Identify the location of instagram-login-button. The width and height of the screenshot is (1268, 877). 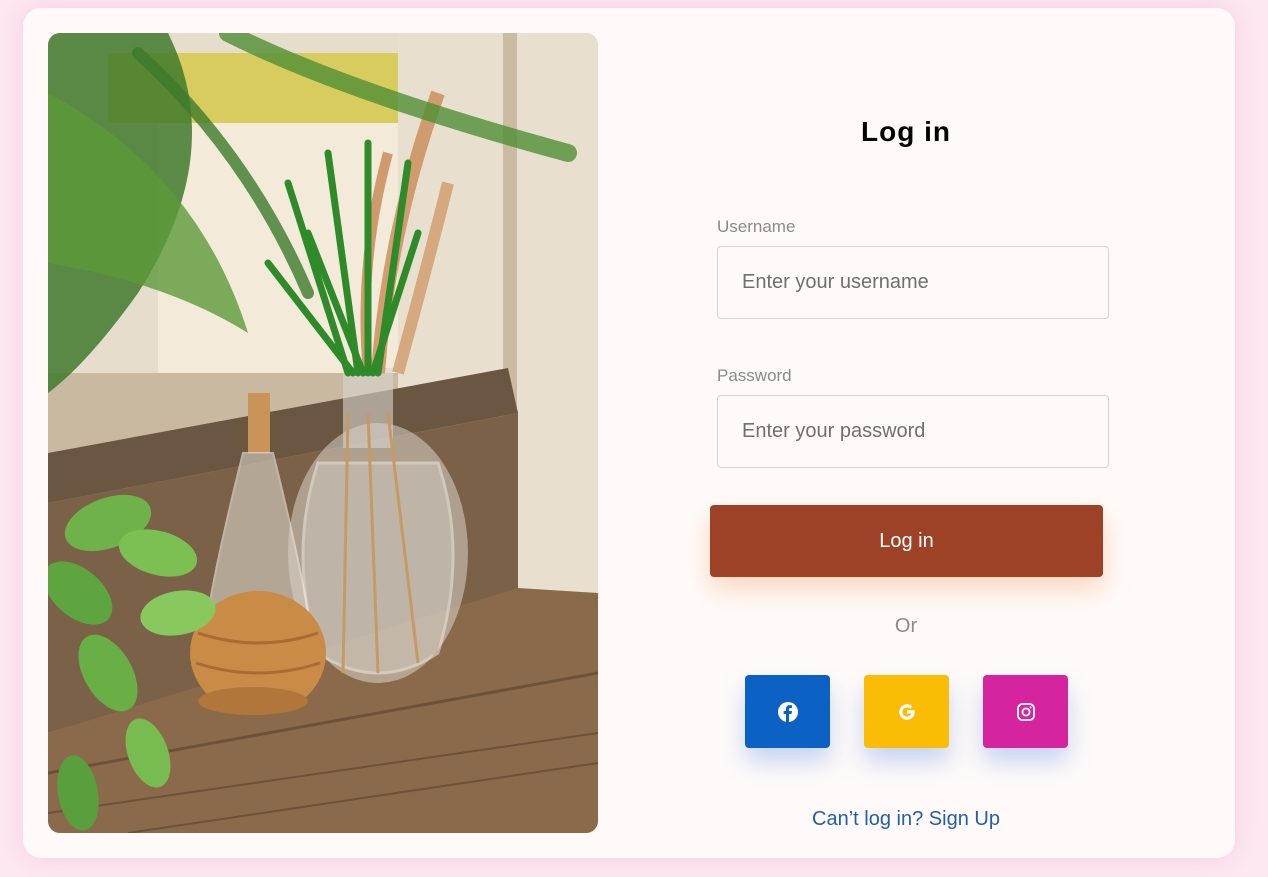
(1025, 711).